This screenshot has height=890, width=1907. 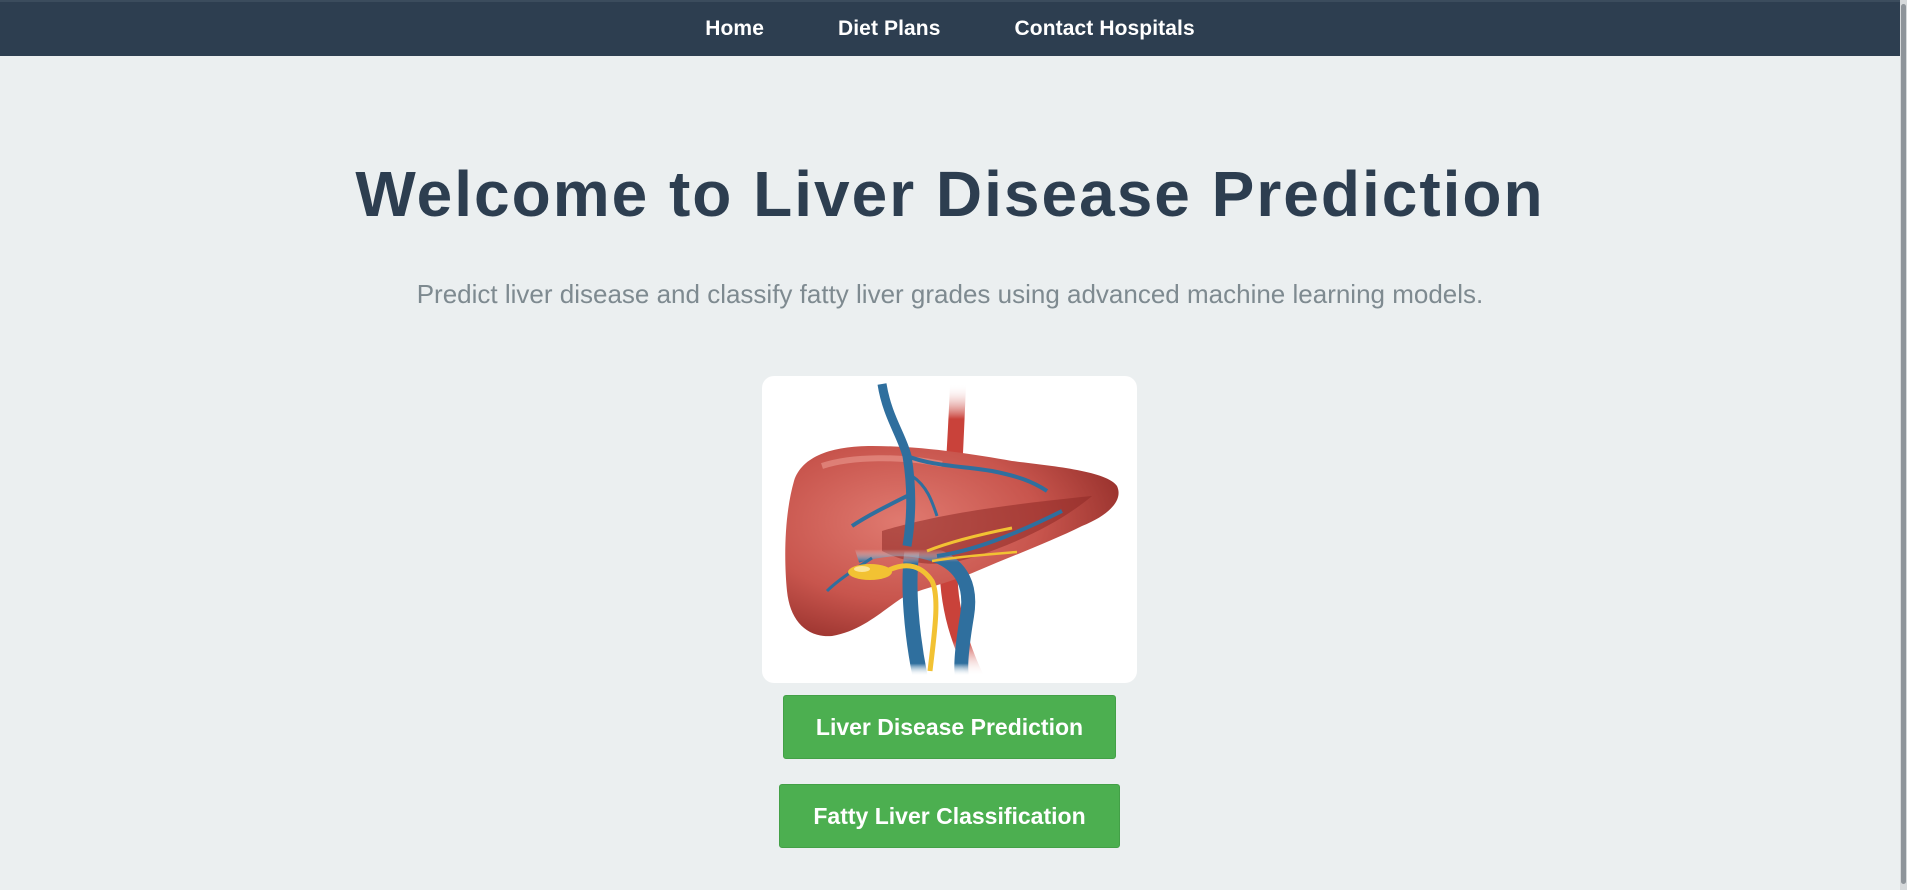 What do you see at coordinates (949, 816) in the screenshot?
I see `fatty-liver-classification-button: Fatty Liver Classification` at bounding box center [949, 816].